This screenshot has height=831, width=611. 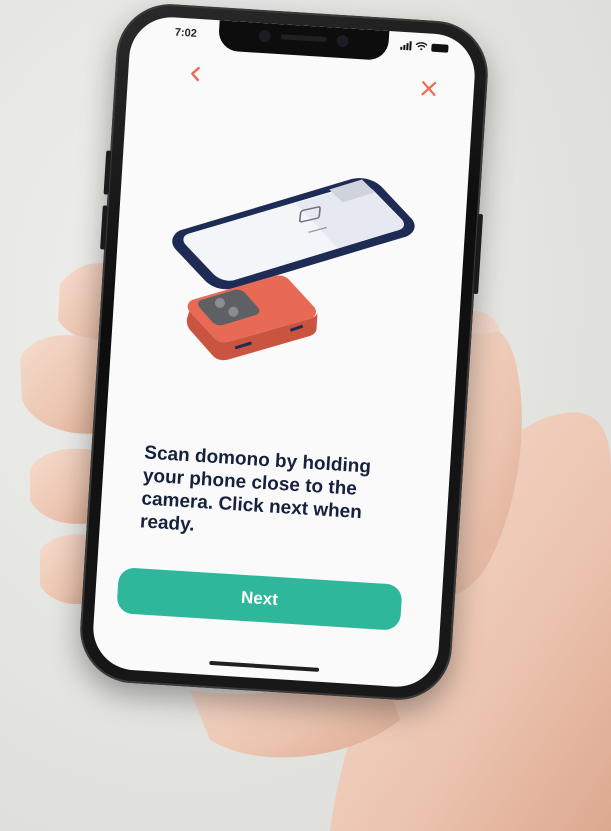 I want to click on sensor-icon, so click(x=343, y=41).